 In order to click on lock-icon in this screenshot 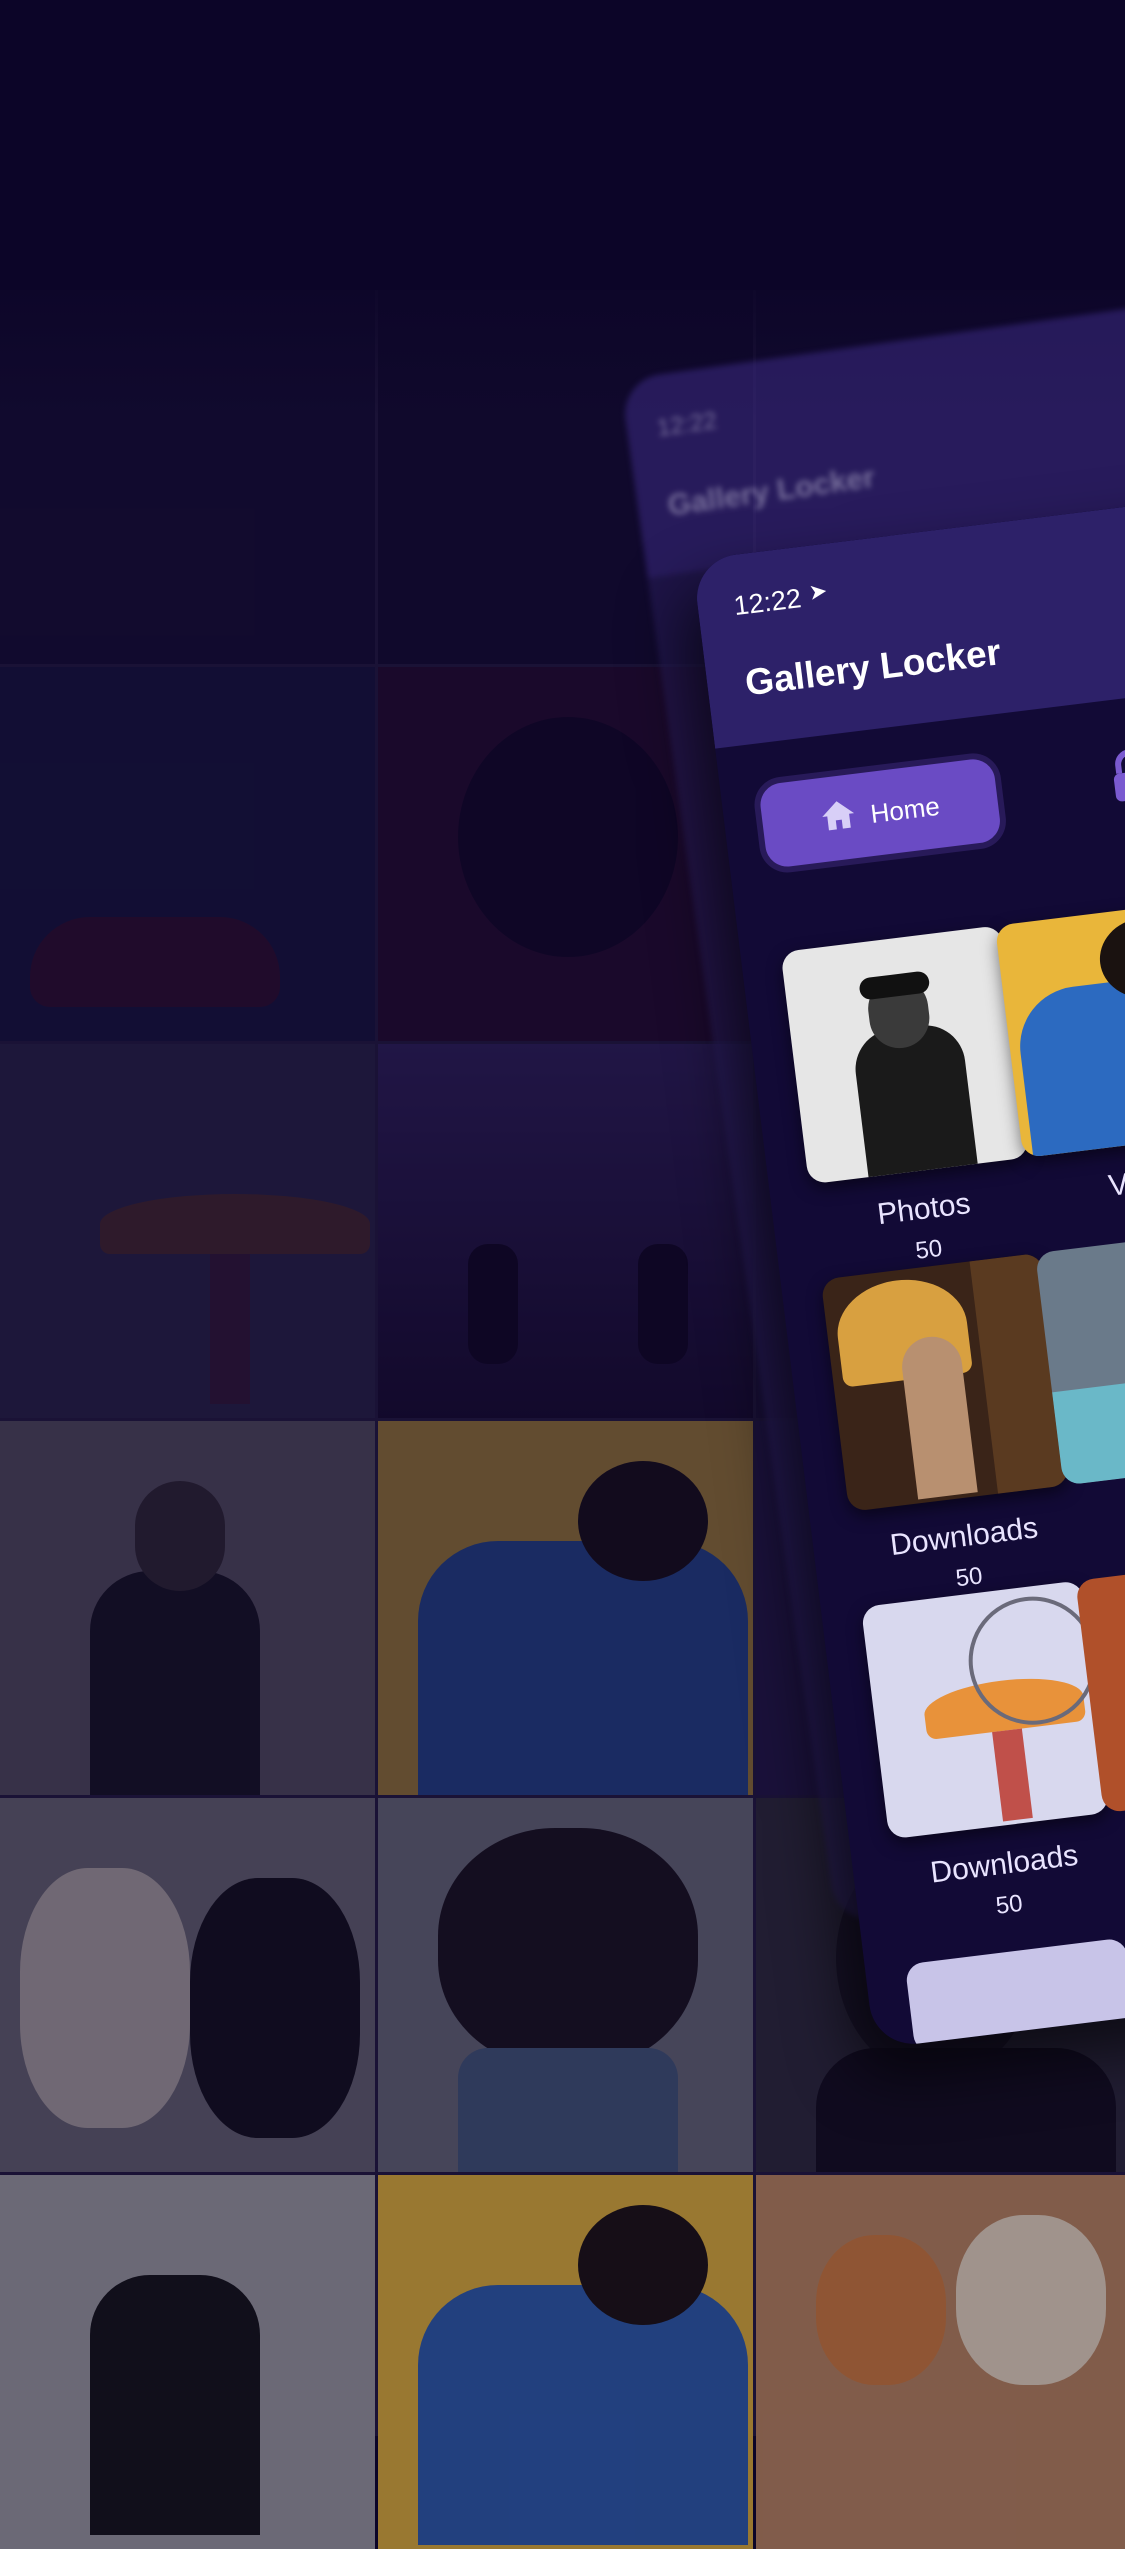, I will do `click(1118, 779)`.